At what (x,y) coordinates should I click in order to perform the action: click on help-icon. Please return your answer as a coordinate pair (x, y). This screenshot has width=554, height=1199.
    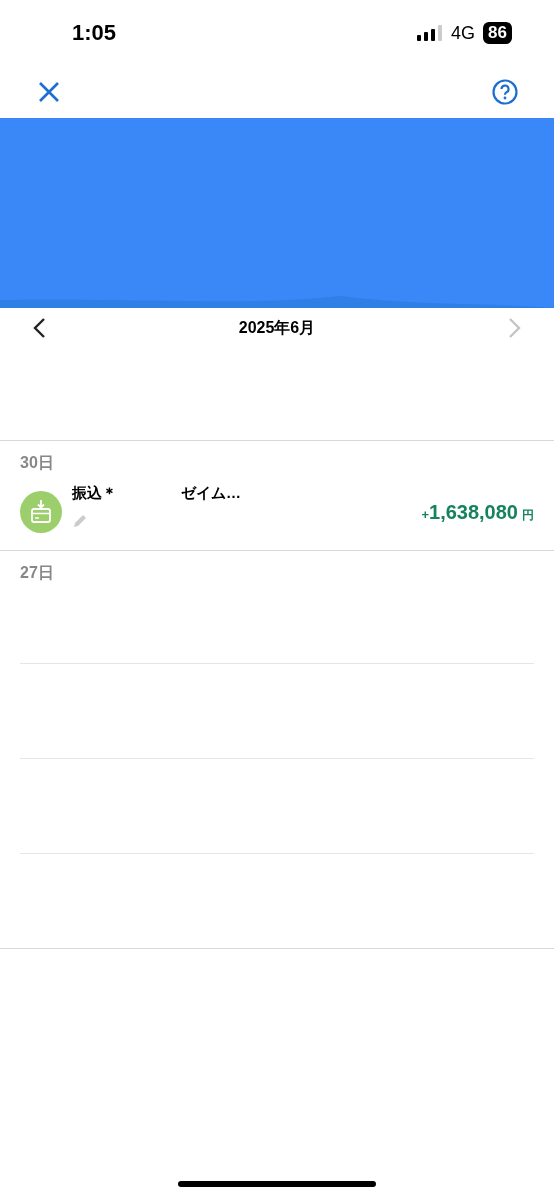
    Looking at the image, I should click on (505, 92).